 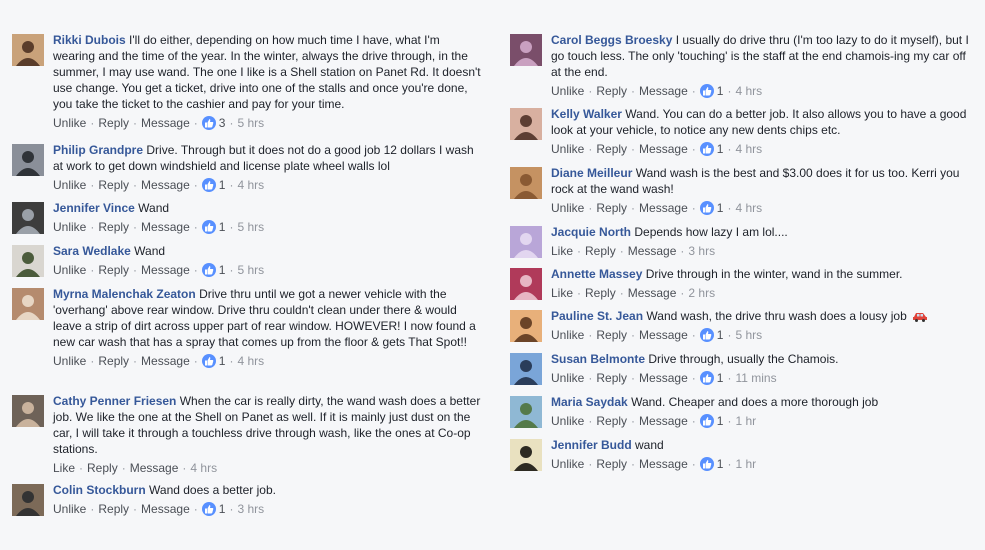 I want to click on commenter-name: Rikki Dubois, so click(x=89, y=40).